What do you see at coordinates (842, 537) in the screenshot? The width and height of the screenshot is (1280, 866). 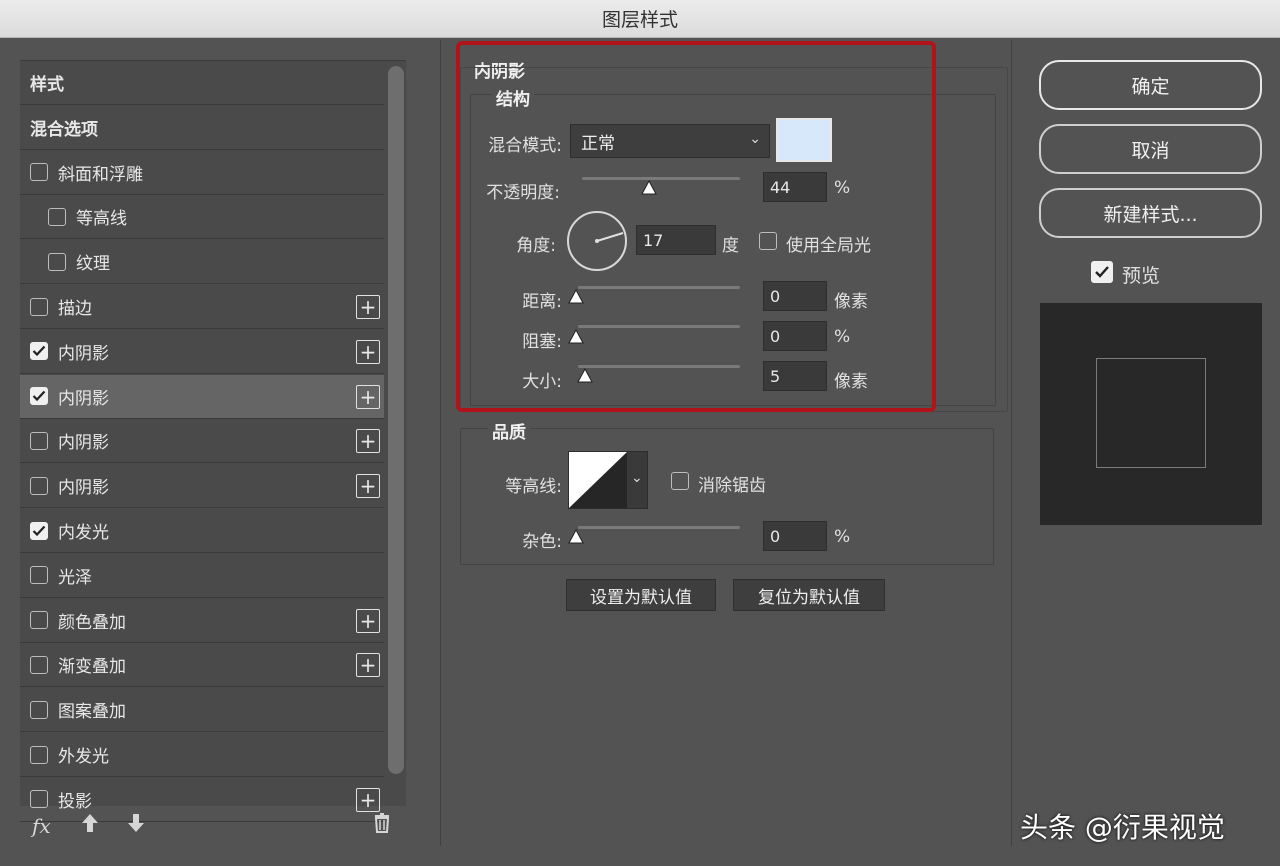 I see `noise-unit: %` at bounding box center [842, 537].